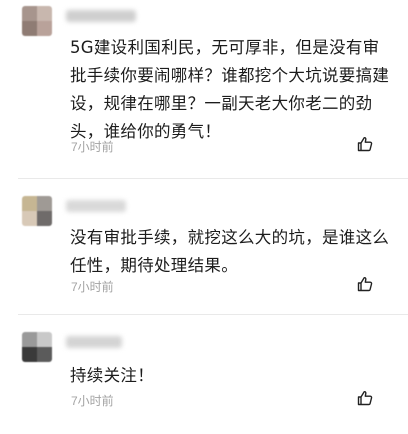 The width and height of the screenshot is (408, 434). I want to click on comment-text: 没有审批手续，就挖这么大的坑，是谁这么 任性，期待处理结果。, so click(230, 251).